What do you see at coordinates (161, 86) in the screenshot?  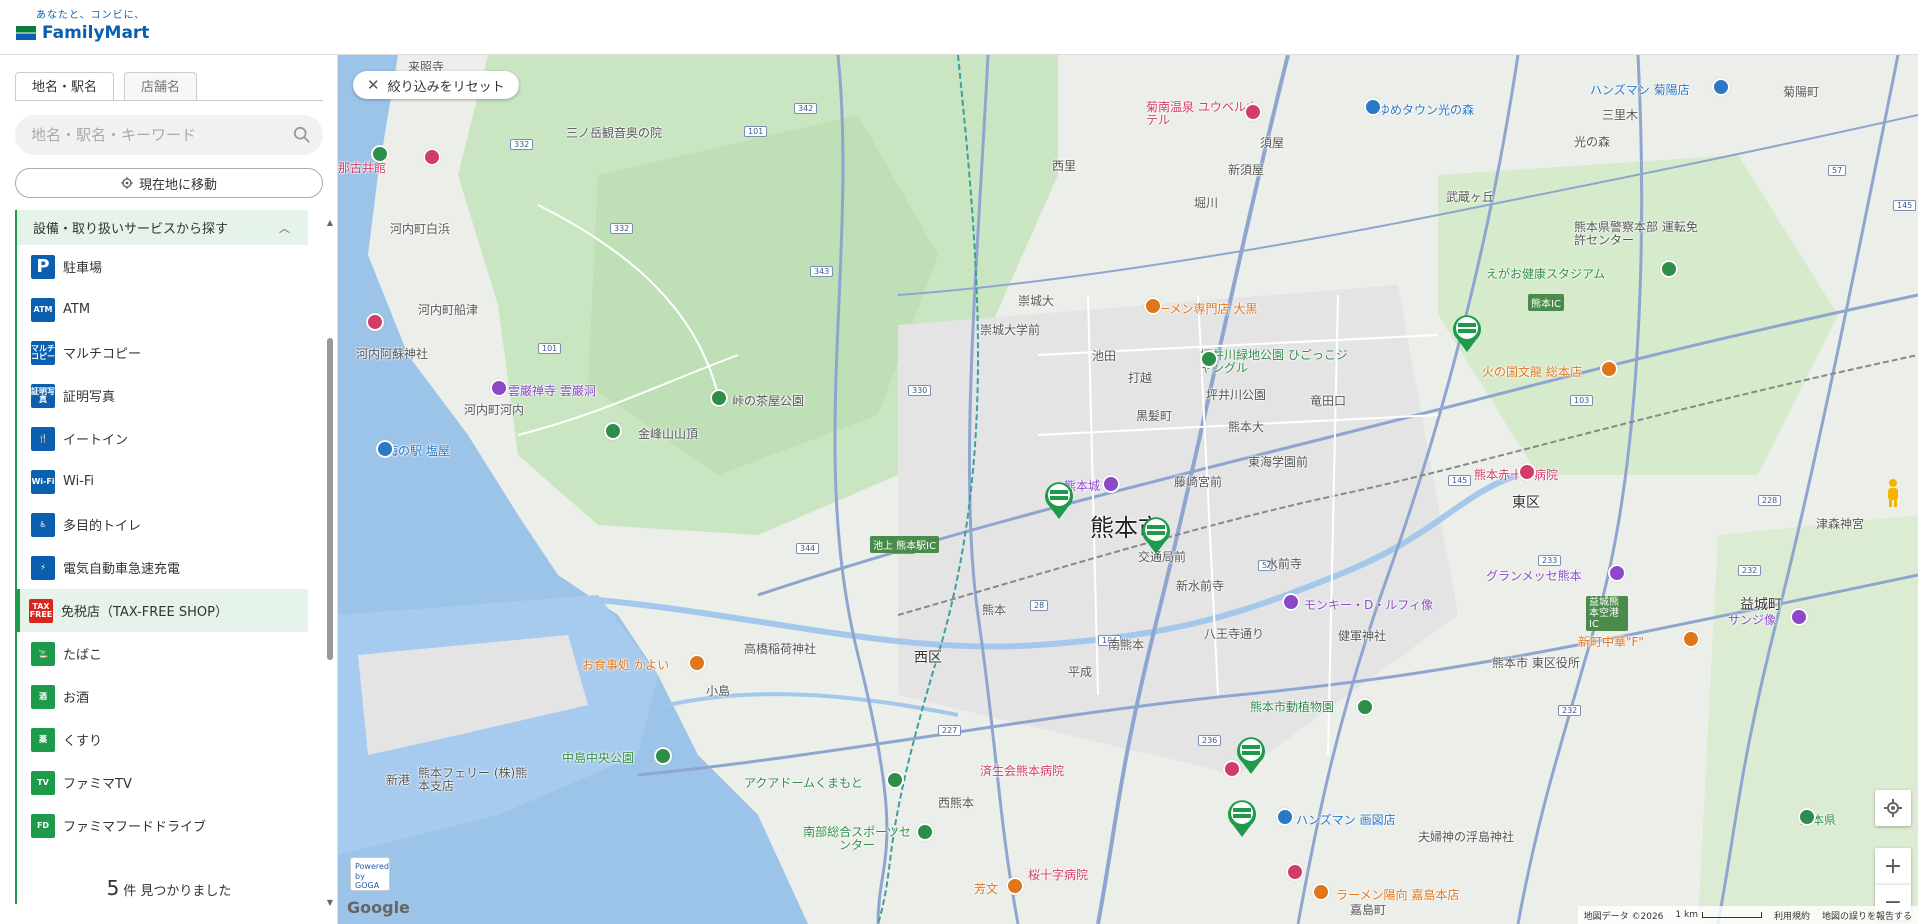 I see `tab-store-name: 店舗名` at bounding box center [161, 86].